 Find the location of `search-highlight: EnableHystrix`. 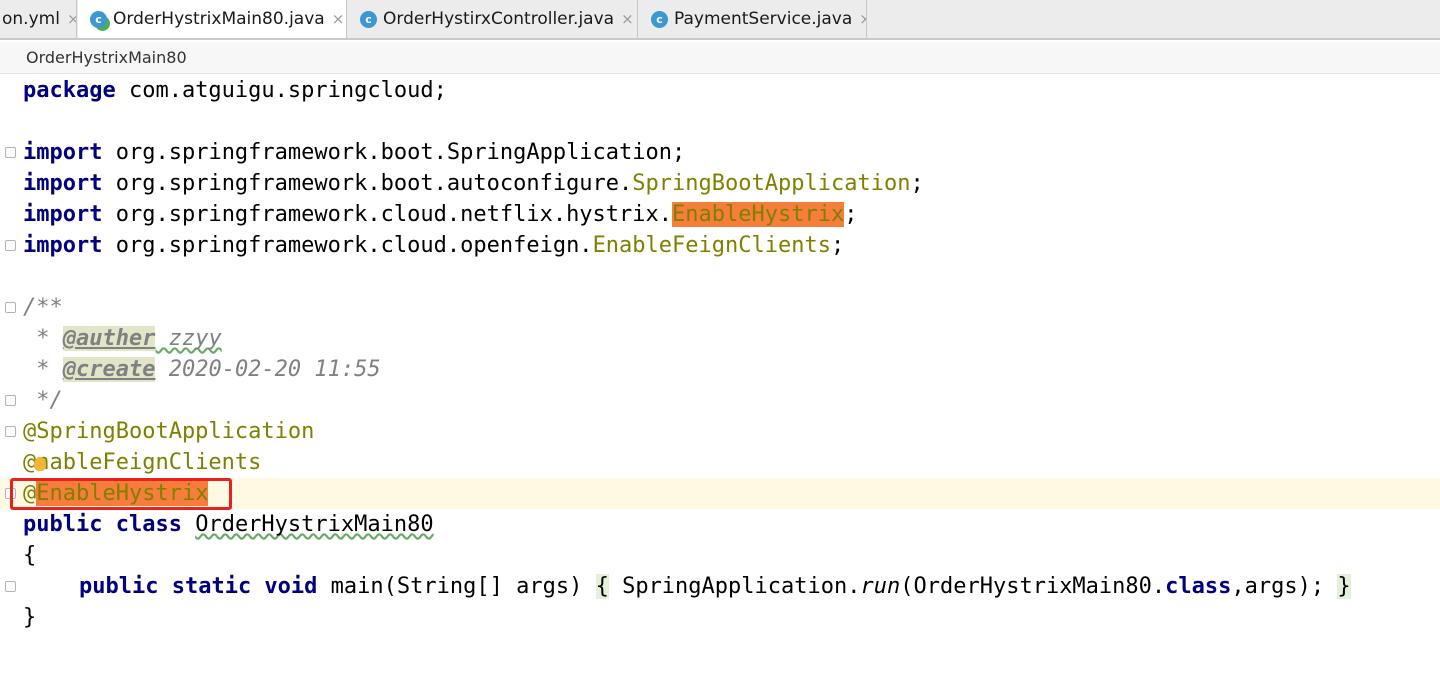

search-highlight: EnableHystrix is located at coordinates (758, 214).